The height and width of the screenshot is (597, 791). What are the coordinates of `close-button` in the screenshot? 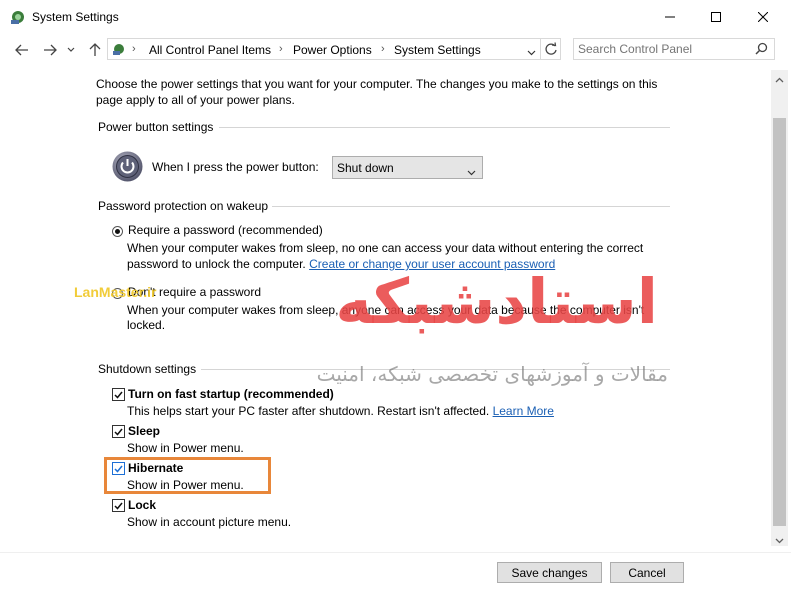 It's located at (763, 17).